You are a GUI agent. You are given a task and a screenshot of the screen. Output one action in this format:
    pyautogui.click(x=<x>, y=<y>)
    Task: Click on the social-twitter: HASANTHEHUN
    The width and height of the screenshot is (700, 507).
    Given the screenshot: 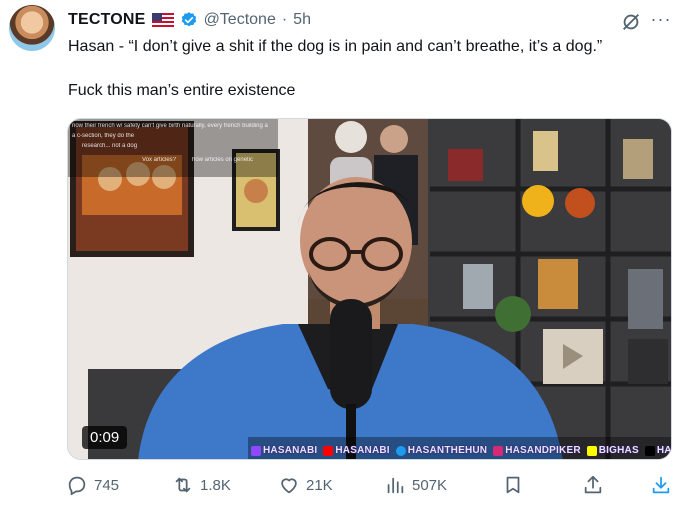 What is the action you would take?
    pyautogui.click(x=441, y=450)
    